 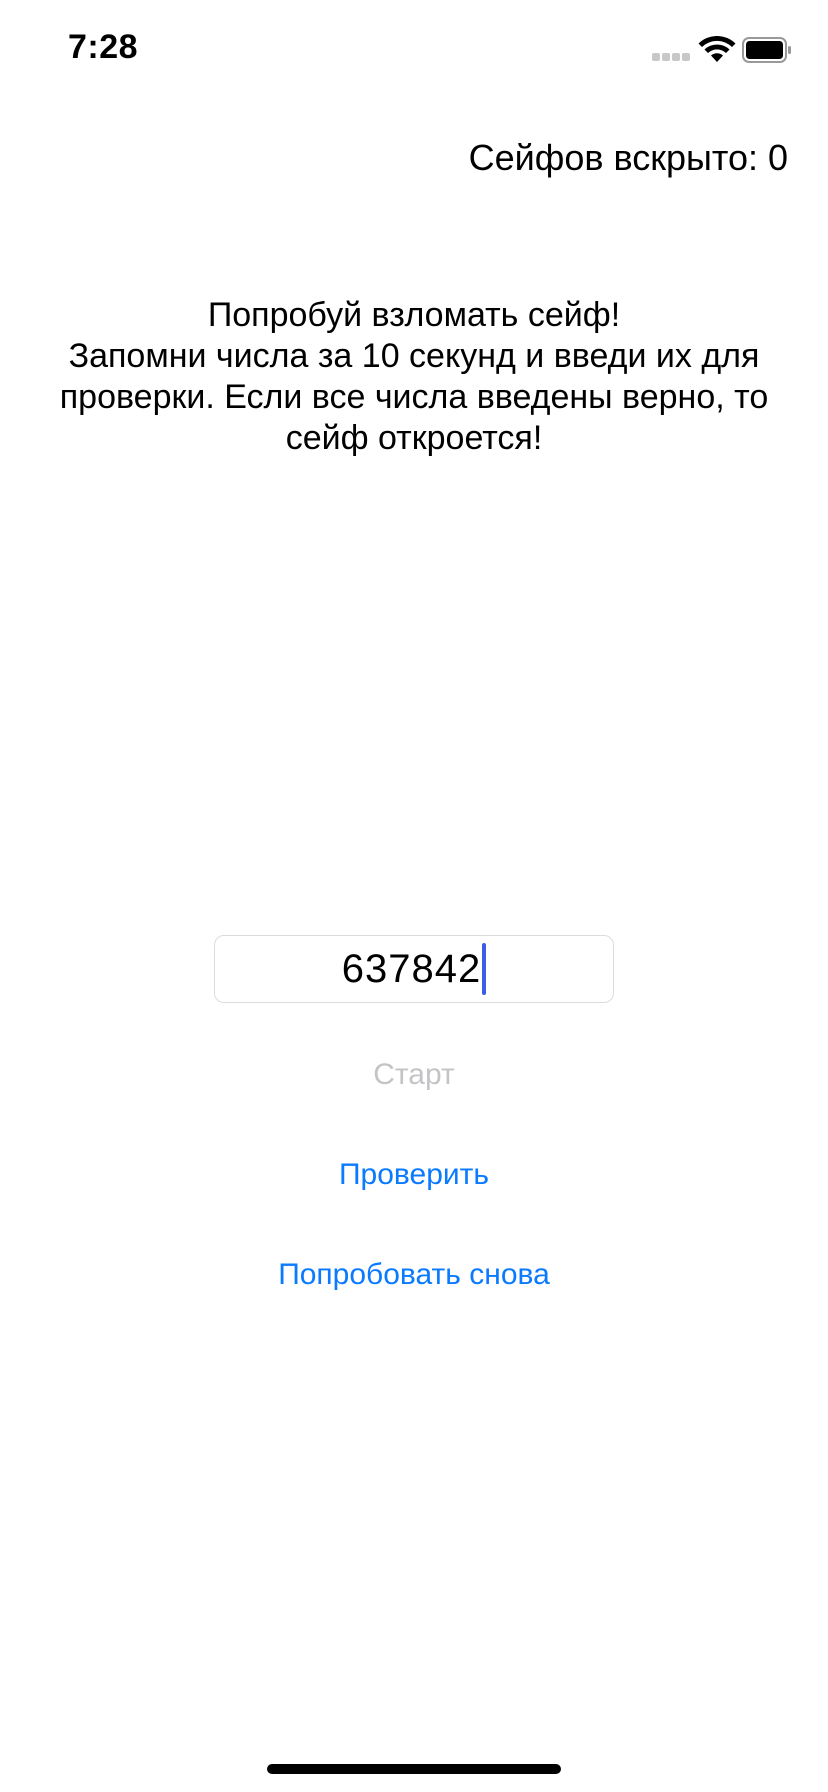 What do you see at coordinates (671, 57) in the screenshot?
I see `cellular-signal-icon` at bounding box center [671, 57].